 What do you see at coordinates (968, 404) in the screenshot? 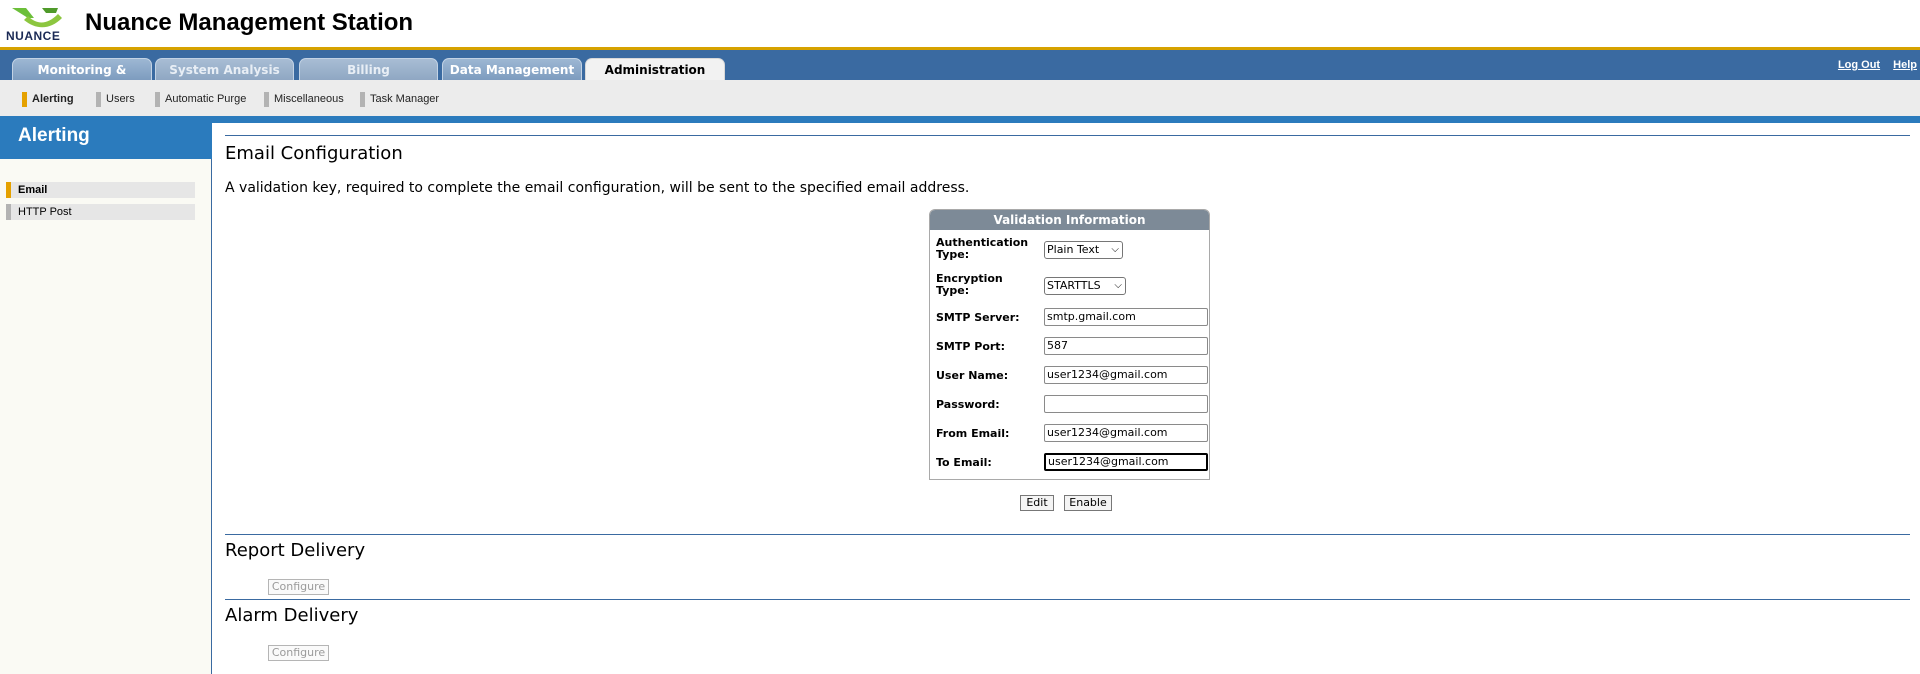
I see `password-label: Password:` at bounding box center [968, 404].